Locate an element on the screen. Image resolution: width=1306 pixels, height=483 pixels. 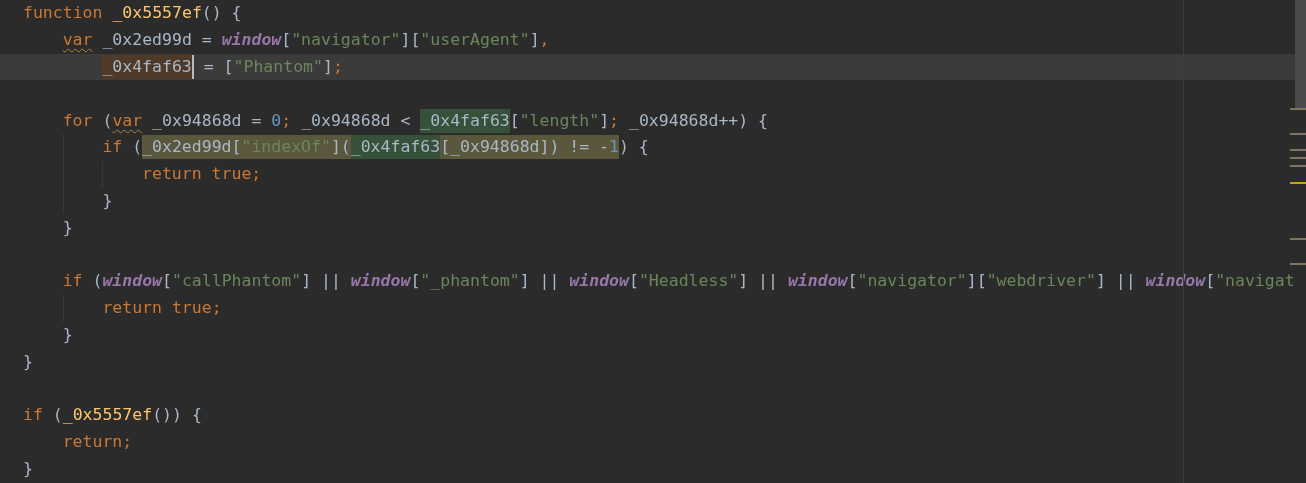
code-line: _0x4faf63 = ["Phantom"]; is located at coordinates (183, 67).